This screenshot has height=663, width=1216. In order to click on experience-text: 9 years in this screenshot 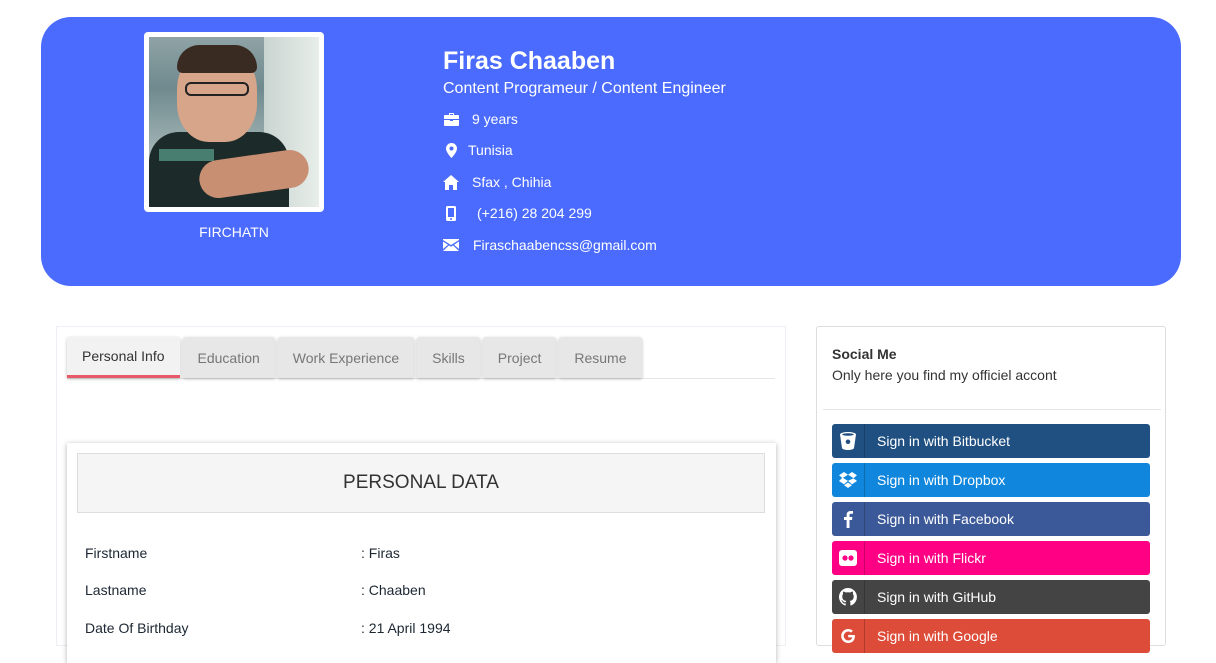, I will do `click(495, 119)`.